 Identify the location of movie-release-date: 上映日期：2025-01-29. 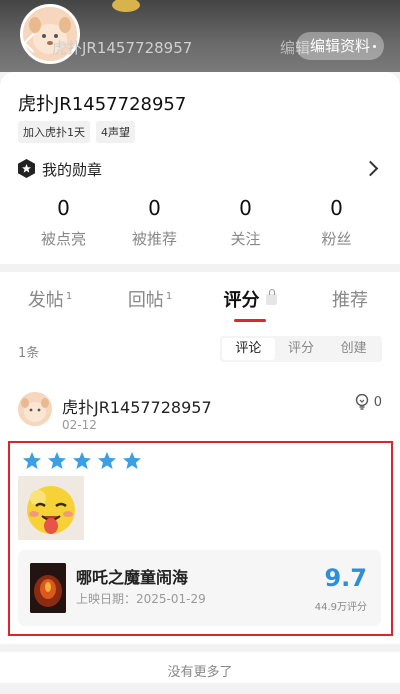
(141, 599).